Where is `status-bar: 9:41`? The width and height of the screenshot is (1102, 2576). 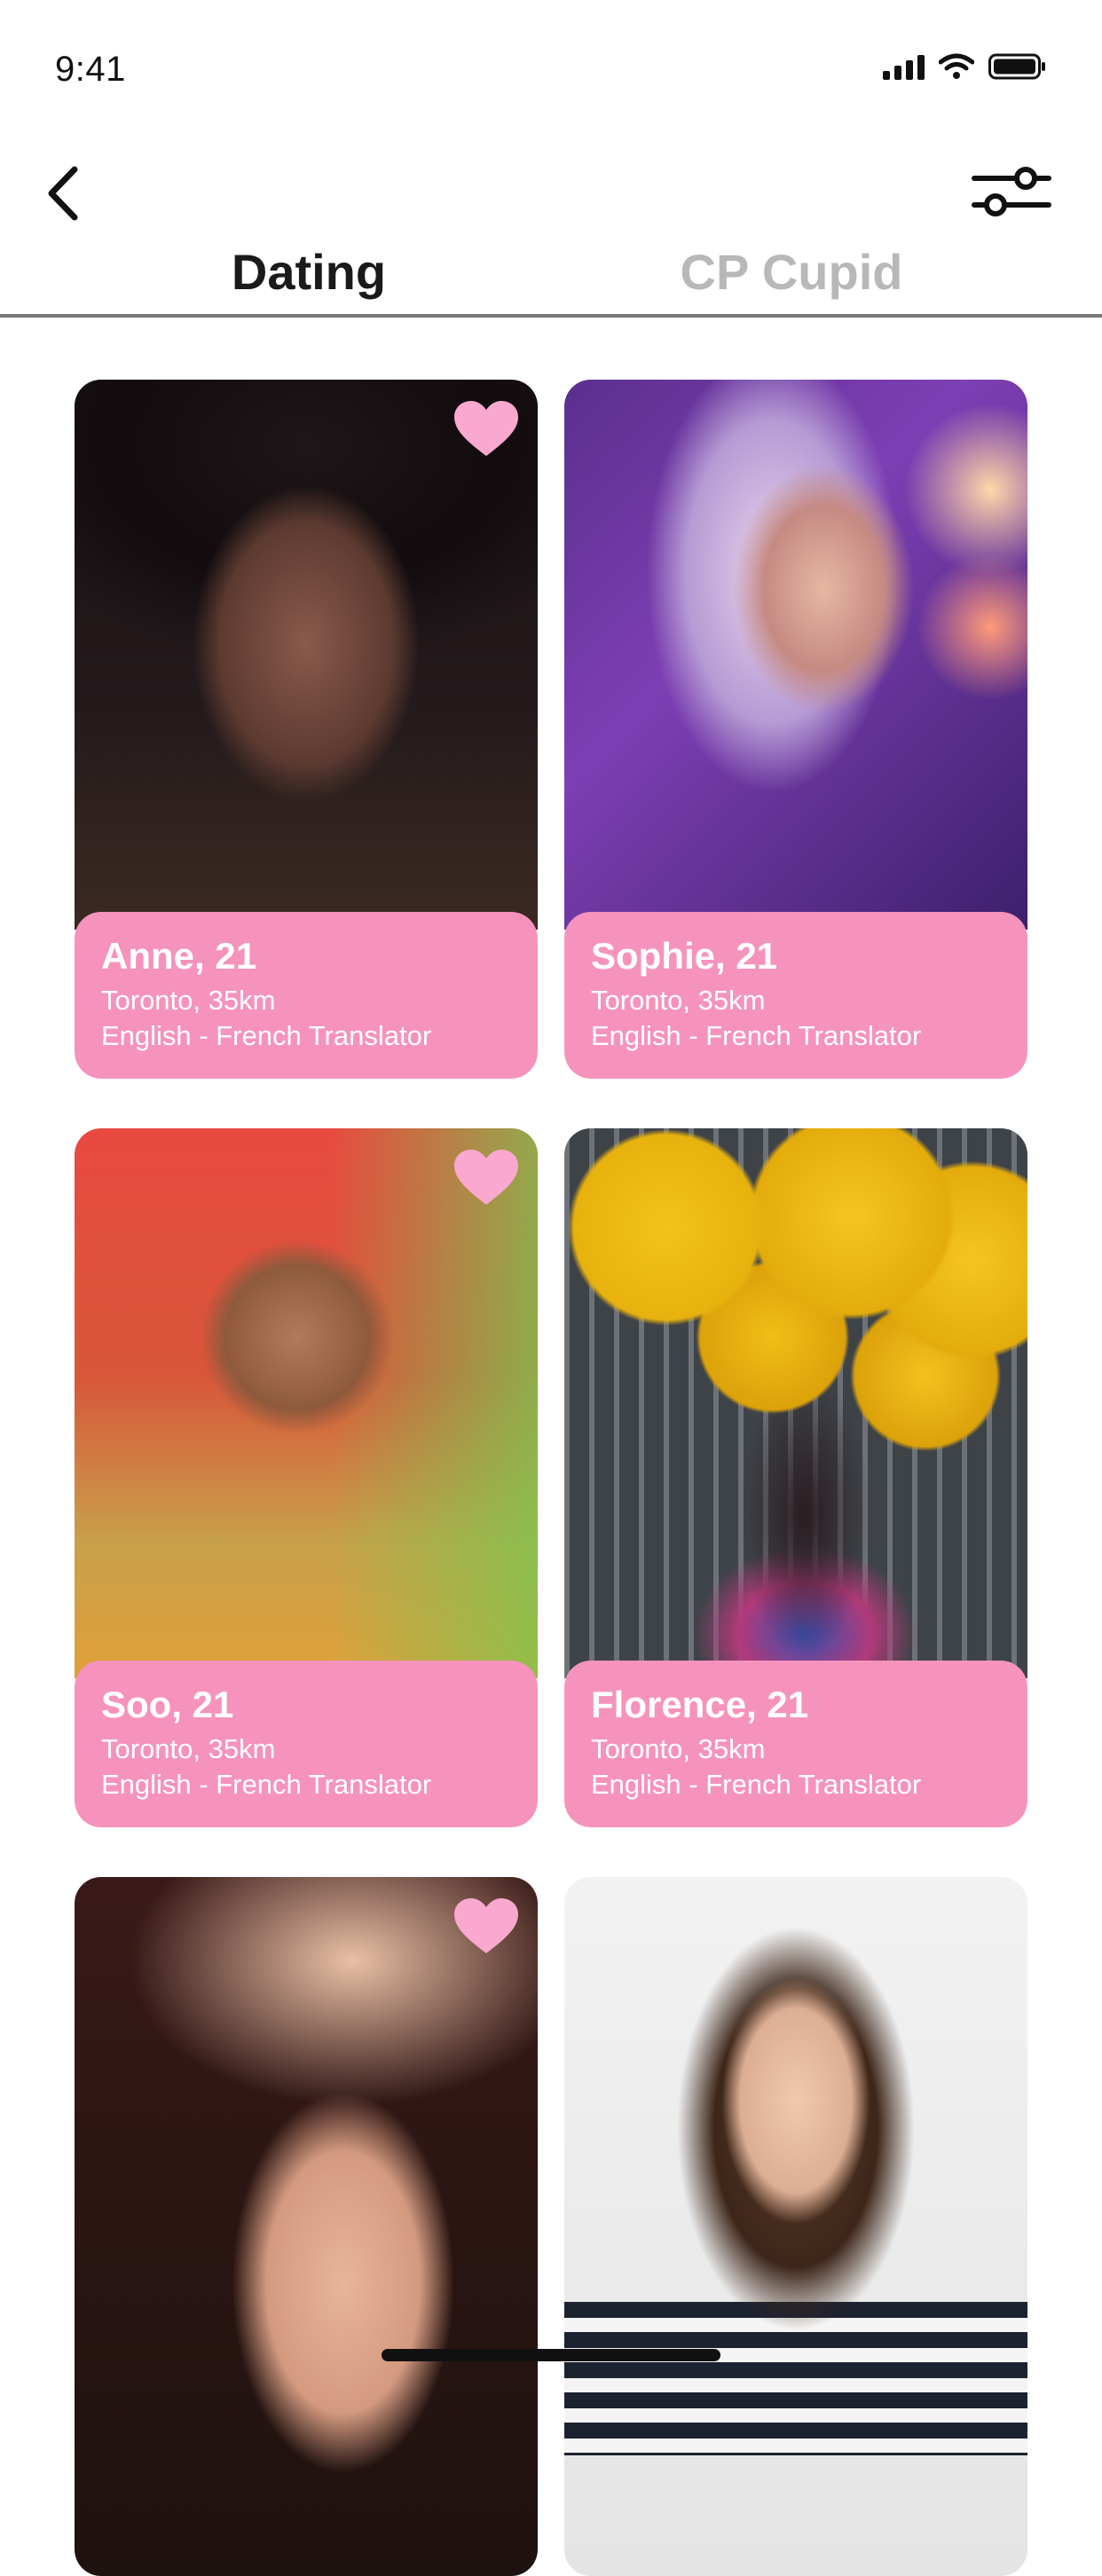 status-bar: 9:41 is located at coordinates (551, 66).